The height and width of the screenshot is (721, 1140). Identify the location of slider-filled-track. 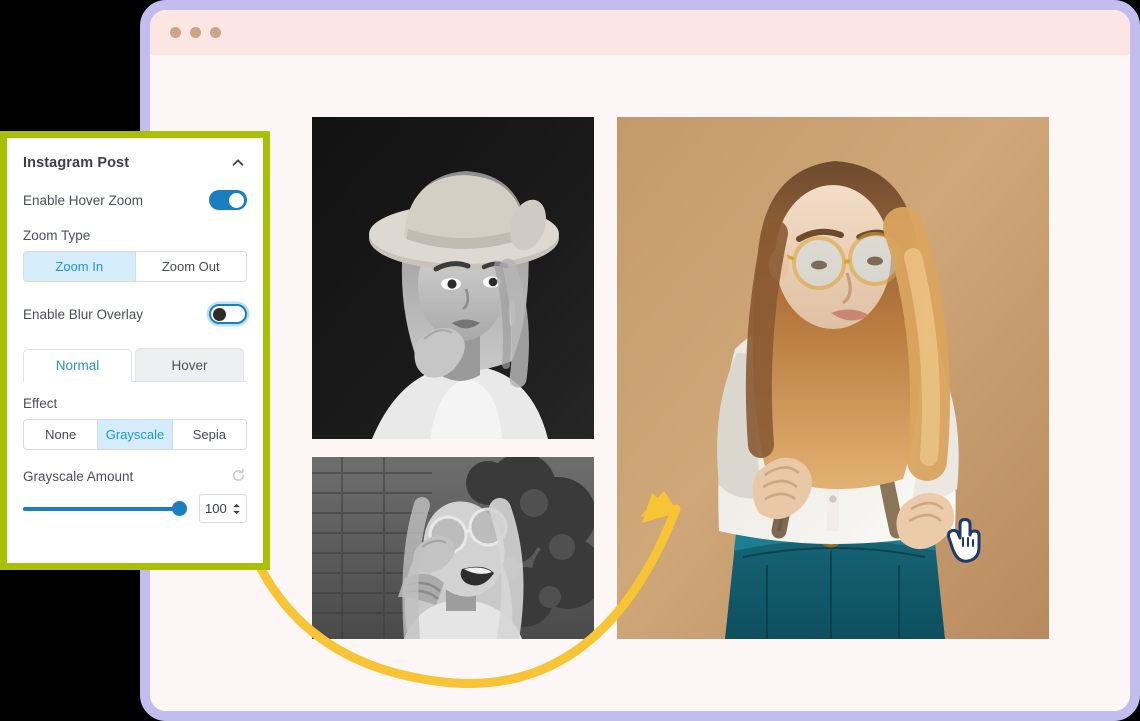
(105, 508).